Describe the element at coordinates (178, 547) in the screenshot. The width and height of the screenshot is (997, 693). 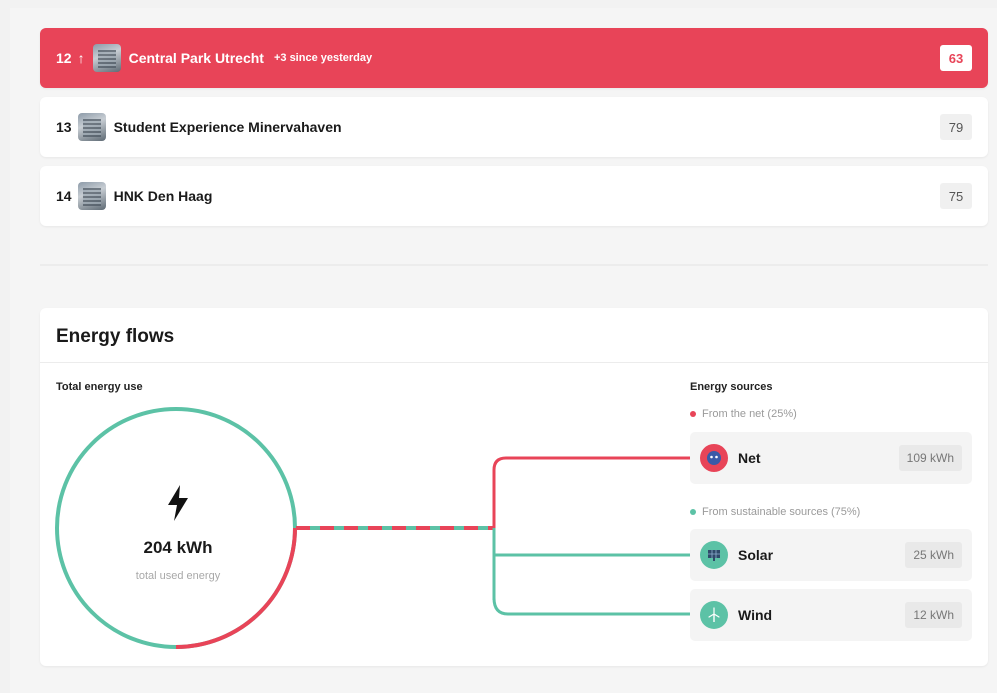
I see `total-energy-value: 204 kWh` at that location.